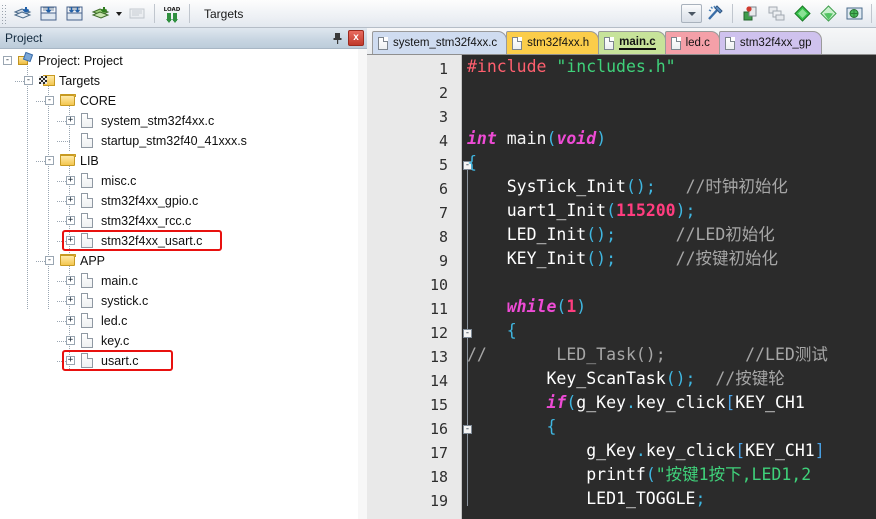  What do you see at coordinates (22, 14) in the screenshot?
I see `translate-icon` at bounding box center [22, 14].